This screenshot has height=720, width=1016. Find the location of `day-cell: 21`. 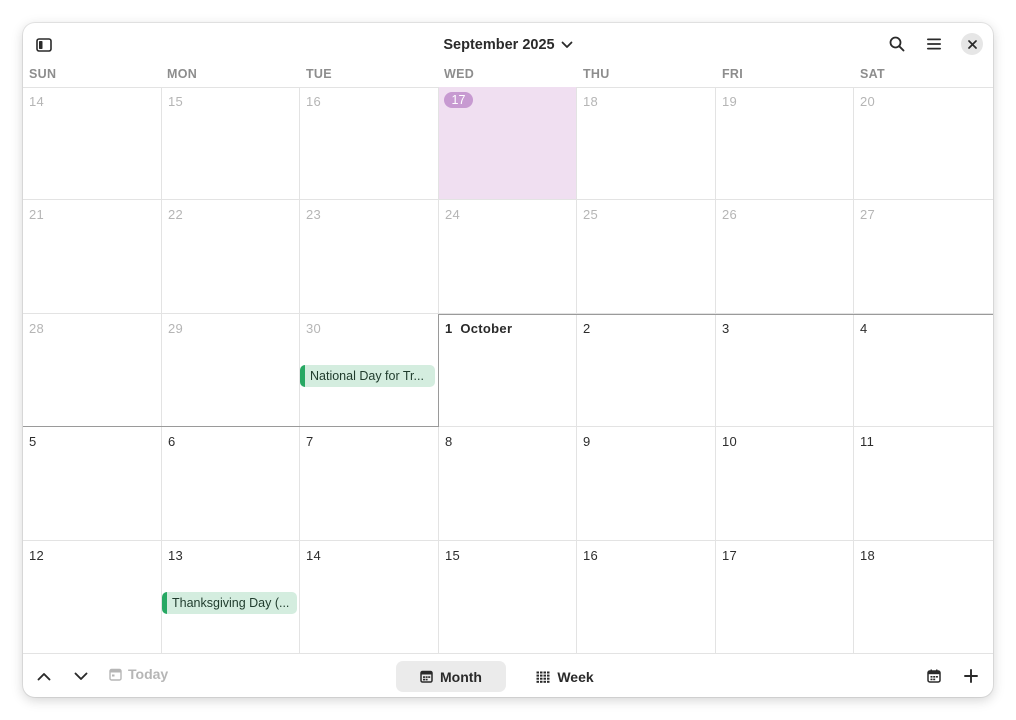

day-cell: 21 is located at coordinates (92, 257).